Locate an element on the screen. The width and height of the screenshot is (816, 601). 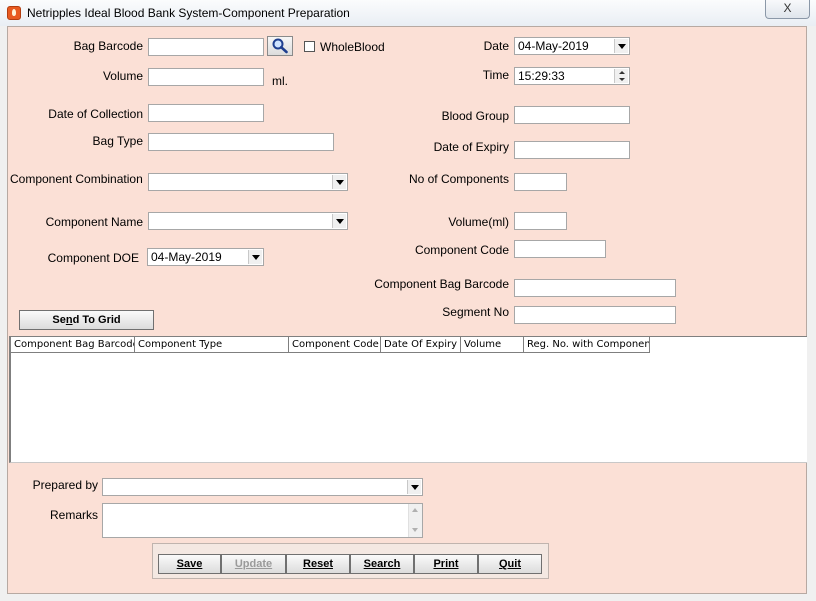
grid-col-reg-no-with-component: Reg. No. with Component is located at coordinates (587, 345).